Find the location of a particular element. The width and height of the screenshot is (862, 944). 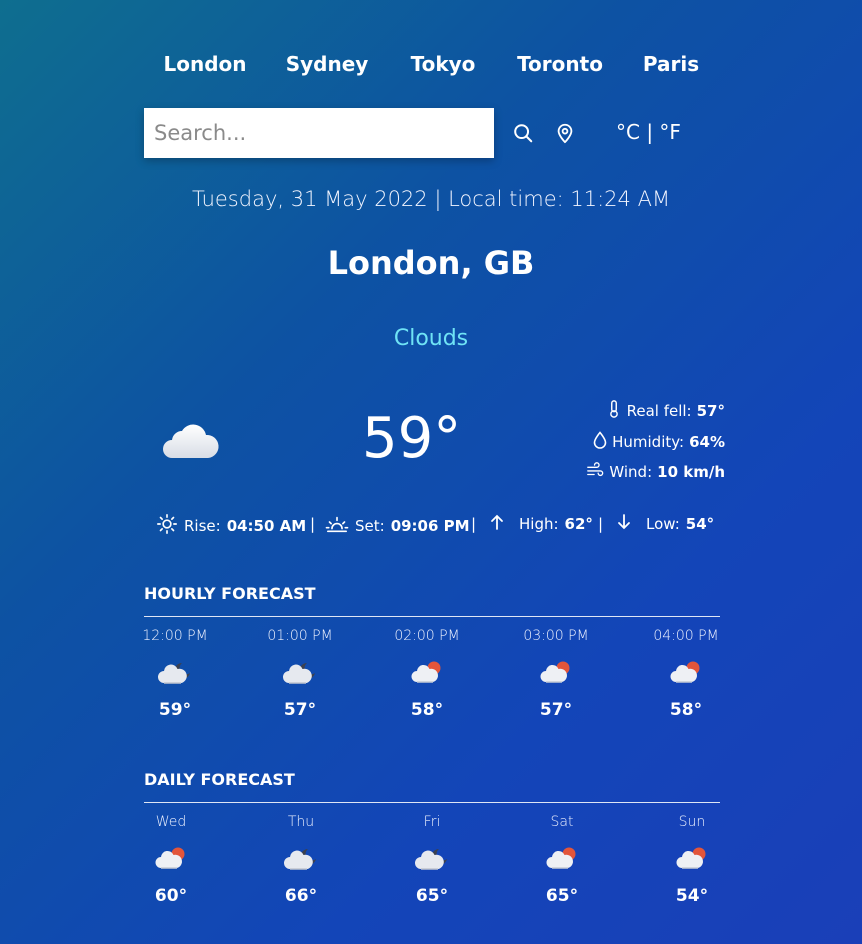

weather-condition: Clouds is located at coordinates (431, 338).